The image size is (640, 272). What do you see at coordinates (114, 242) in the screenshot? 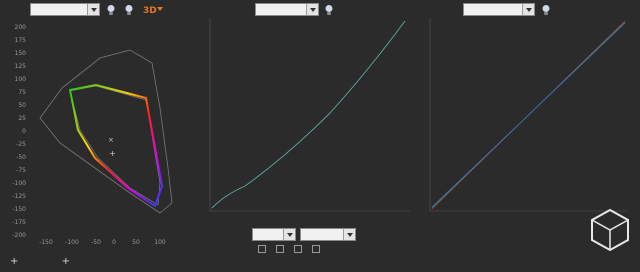
I see `x-tick: 0` at bounding box center [114, 242].